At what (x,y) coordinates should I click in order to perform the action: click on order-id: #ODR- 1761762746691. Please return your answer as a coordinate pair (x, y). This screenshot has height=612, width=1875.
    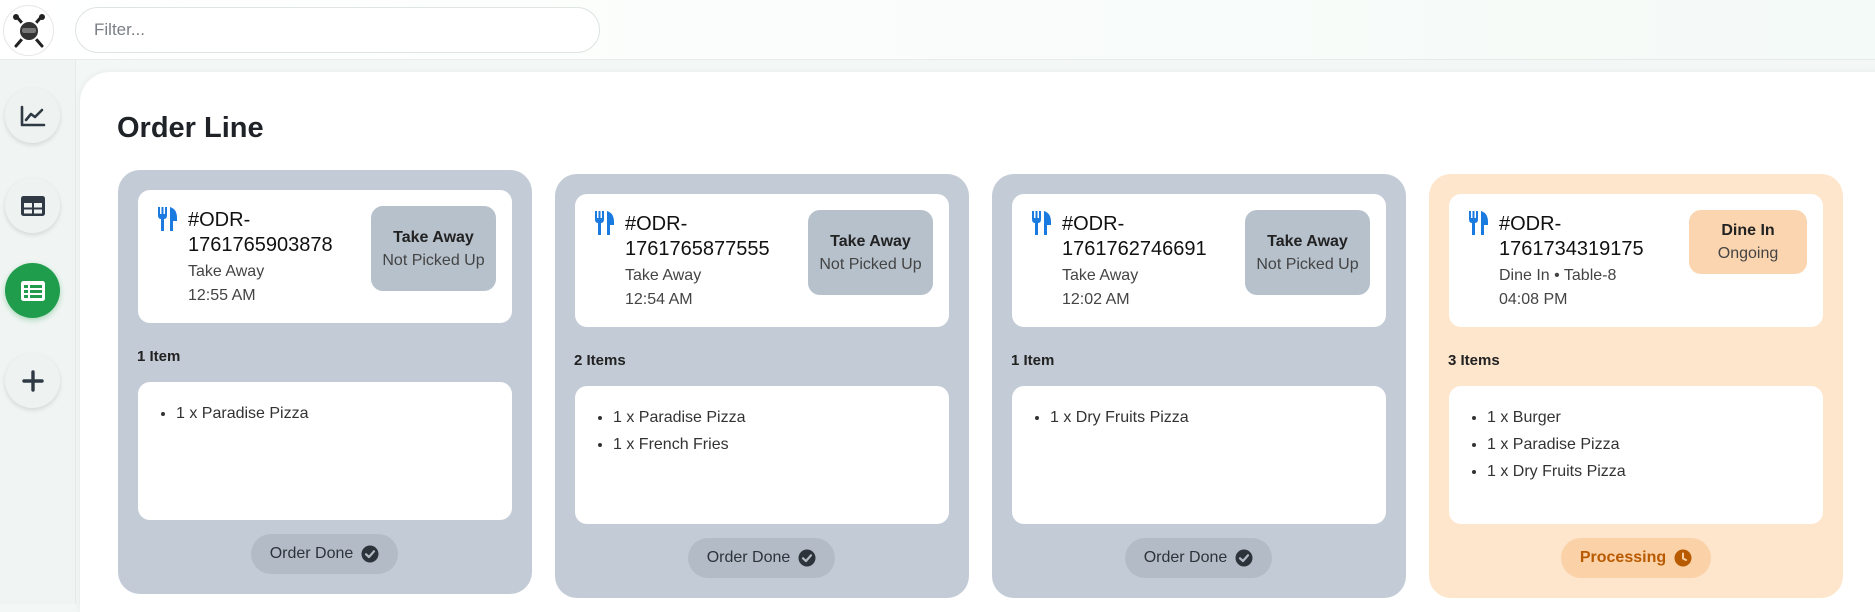
    Looking at the image, I should click on (1157, 237).